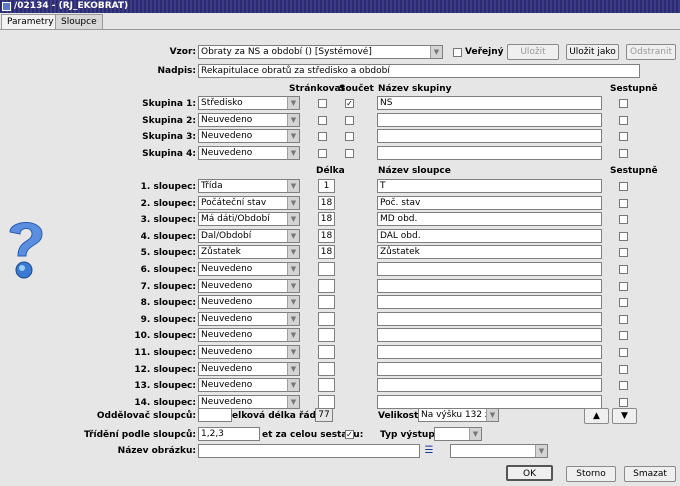  Describe the element at coordinates (249, 202) in the screenshot. I see `column-select: Počáteční stav ▼` at that location.